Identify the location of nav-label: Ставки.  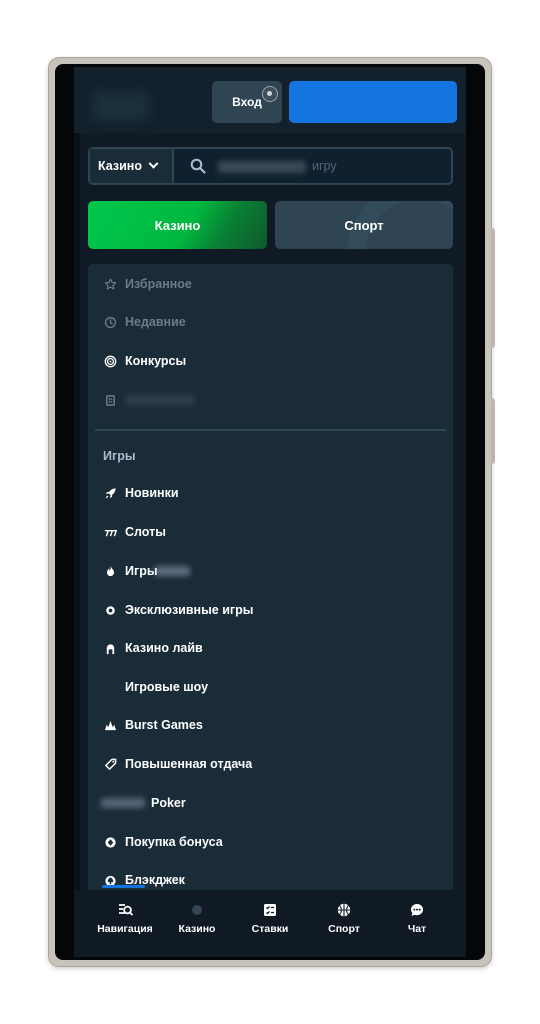
(270, 929).